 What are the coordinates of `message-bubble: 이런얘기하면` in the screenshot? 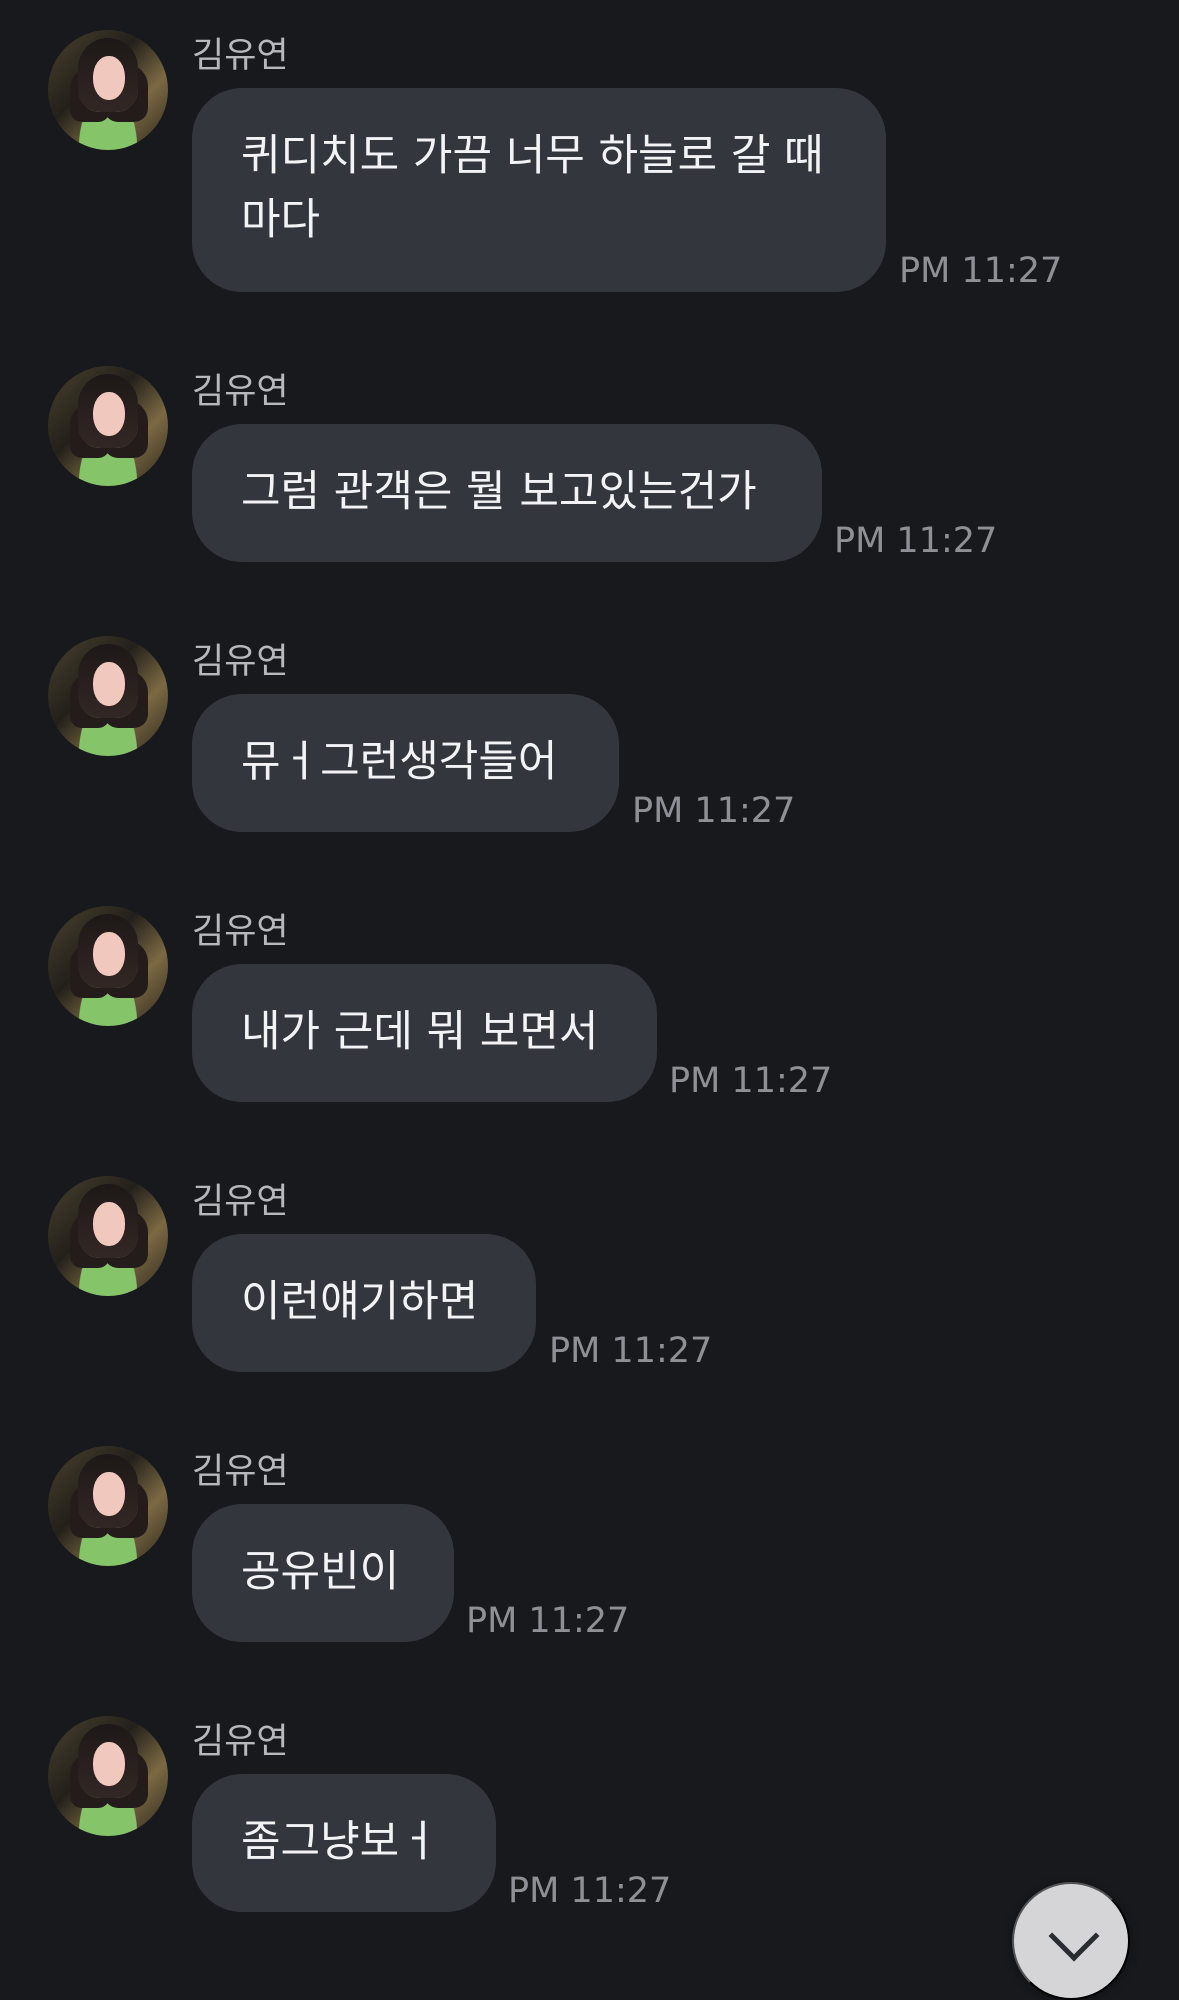 It's located at (364, 1303).